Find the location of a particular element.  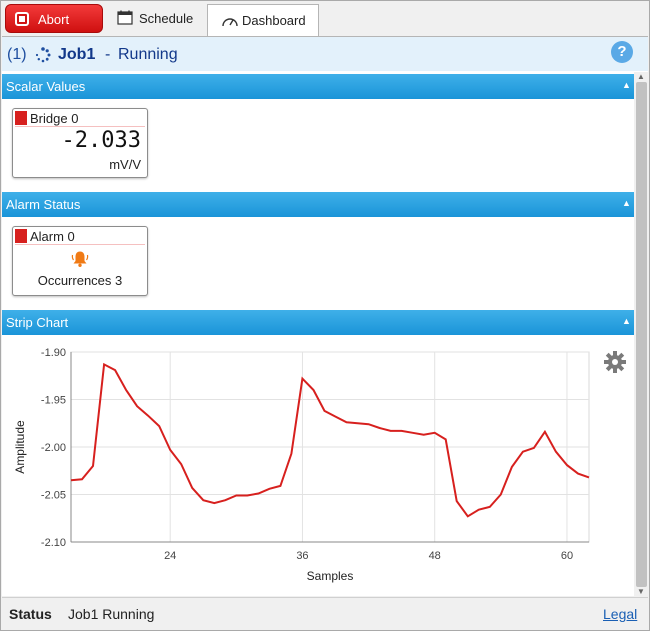

alarm-occurrences: Occurrences 3 is located at coordinates (80, 280).